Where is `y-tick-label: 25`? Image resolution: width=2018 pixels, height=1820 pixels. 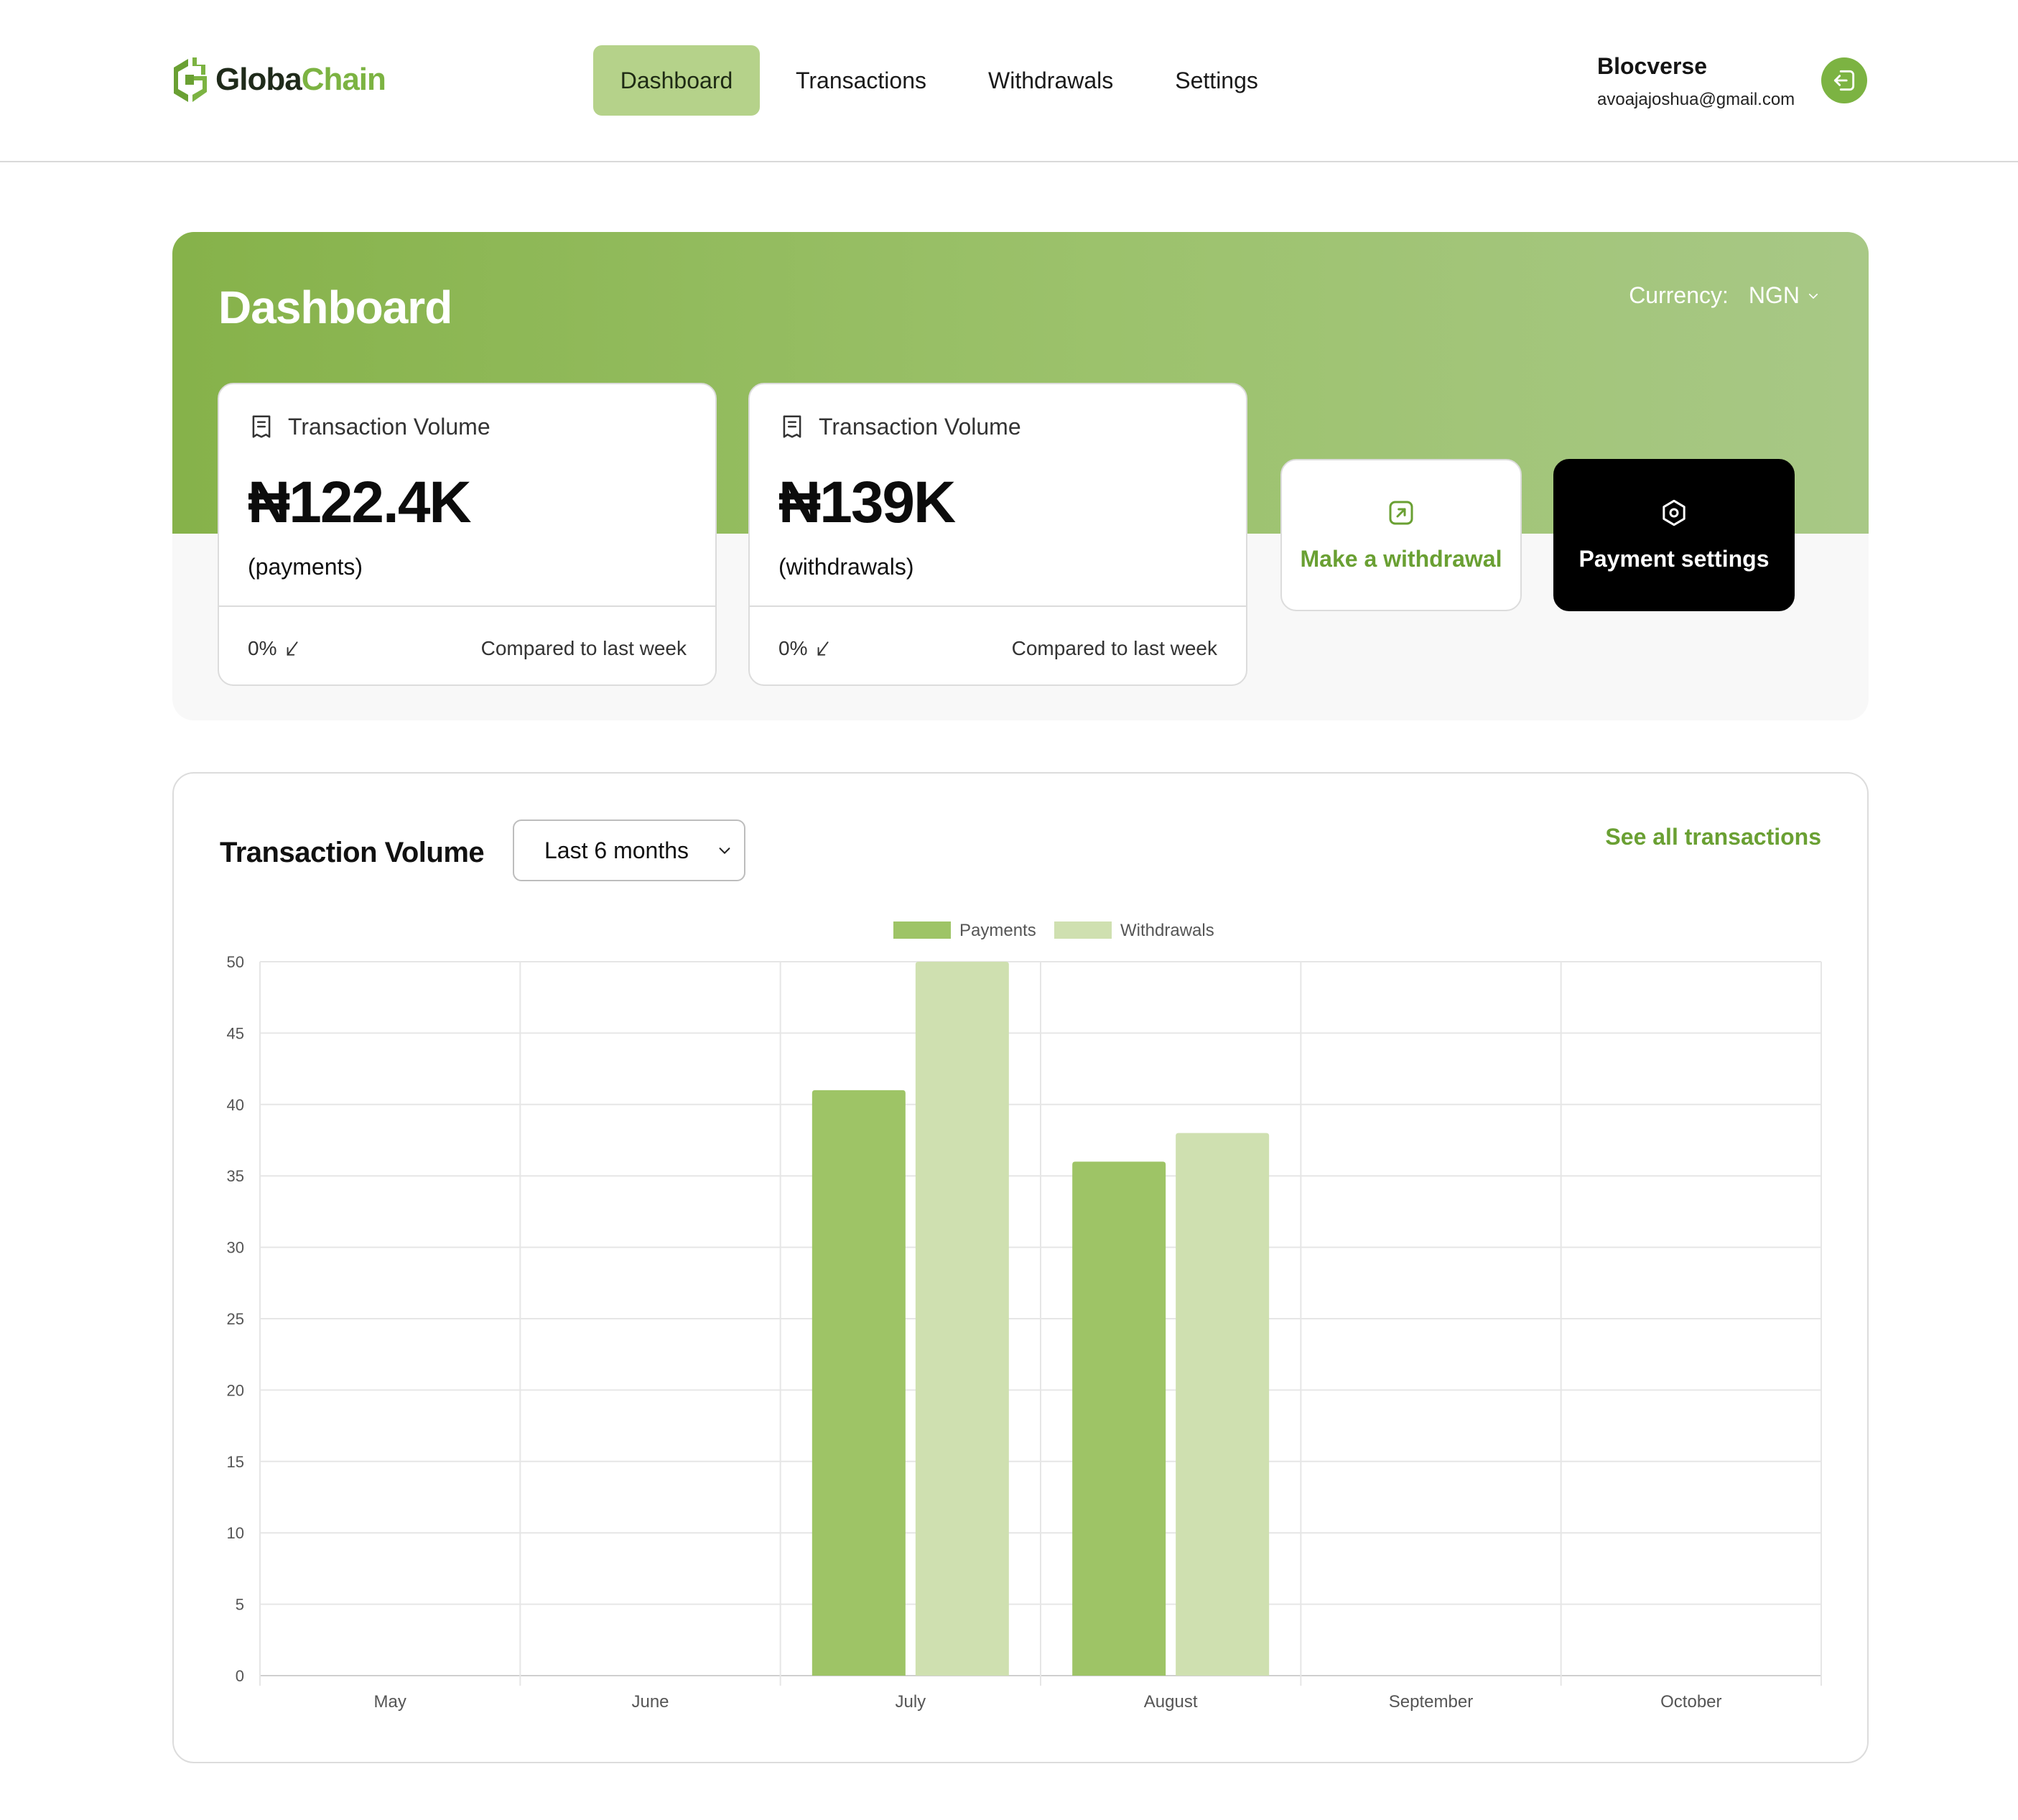 y-tick-label: 25 is located at coordinates (235, 1319).